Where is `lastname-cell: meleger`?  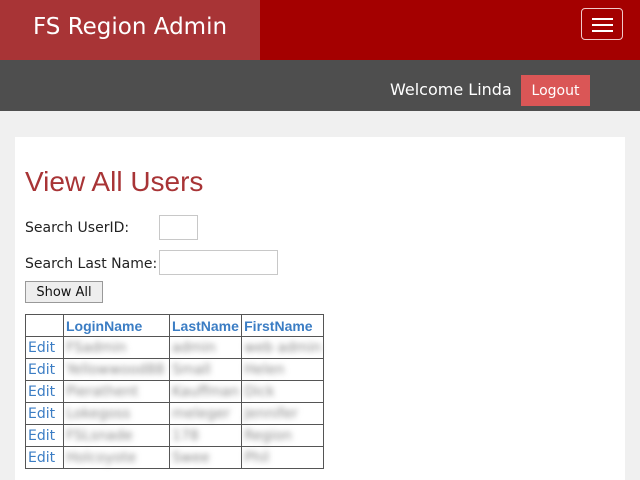 lastname-cell: meleger is located at coordinates (205, 413).